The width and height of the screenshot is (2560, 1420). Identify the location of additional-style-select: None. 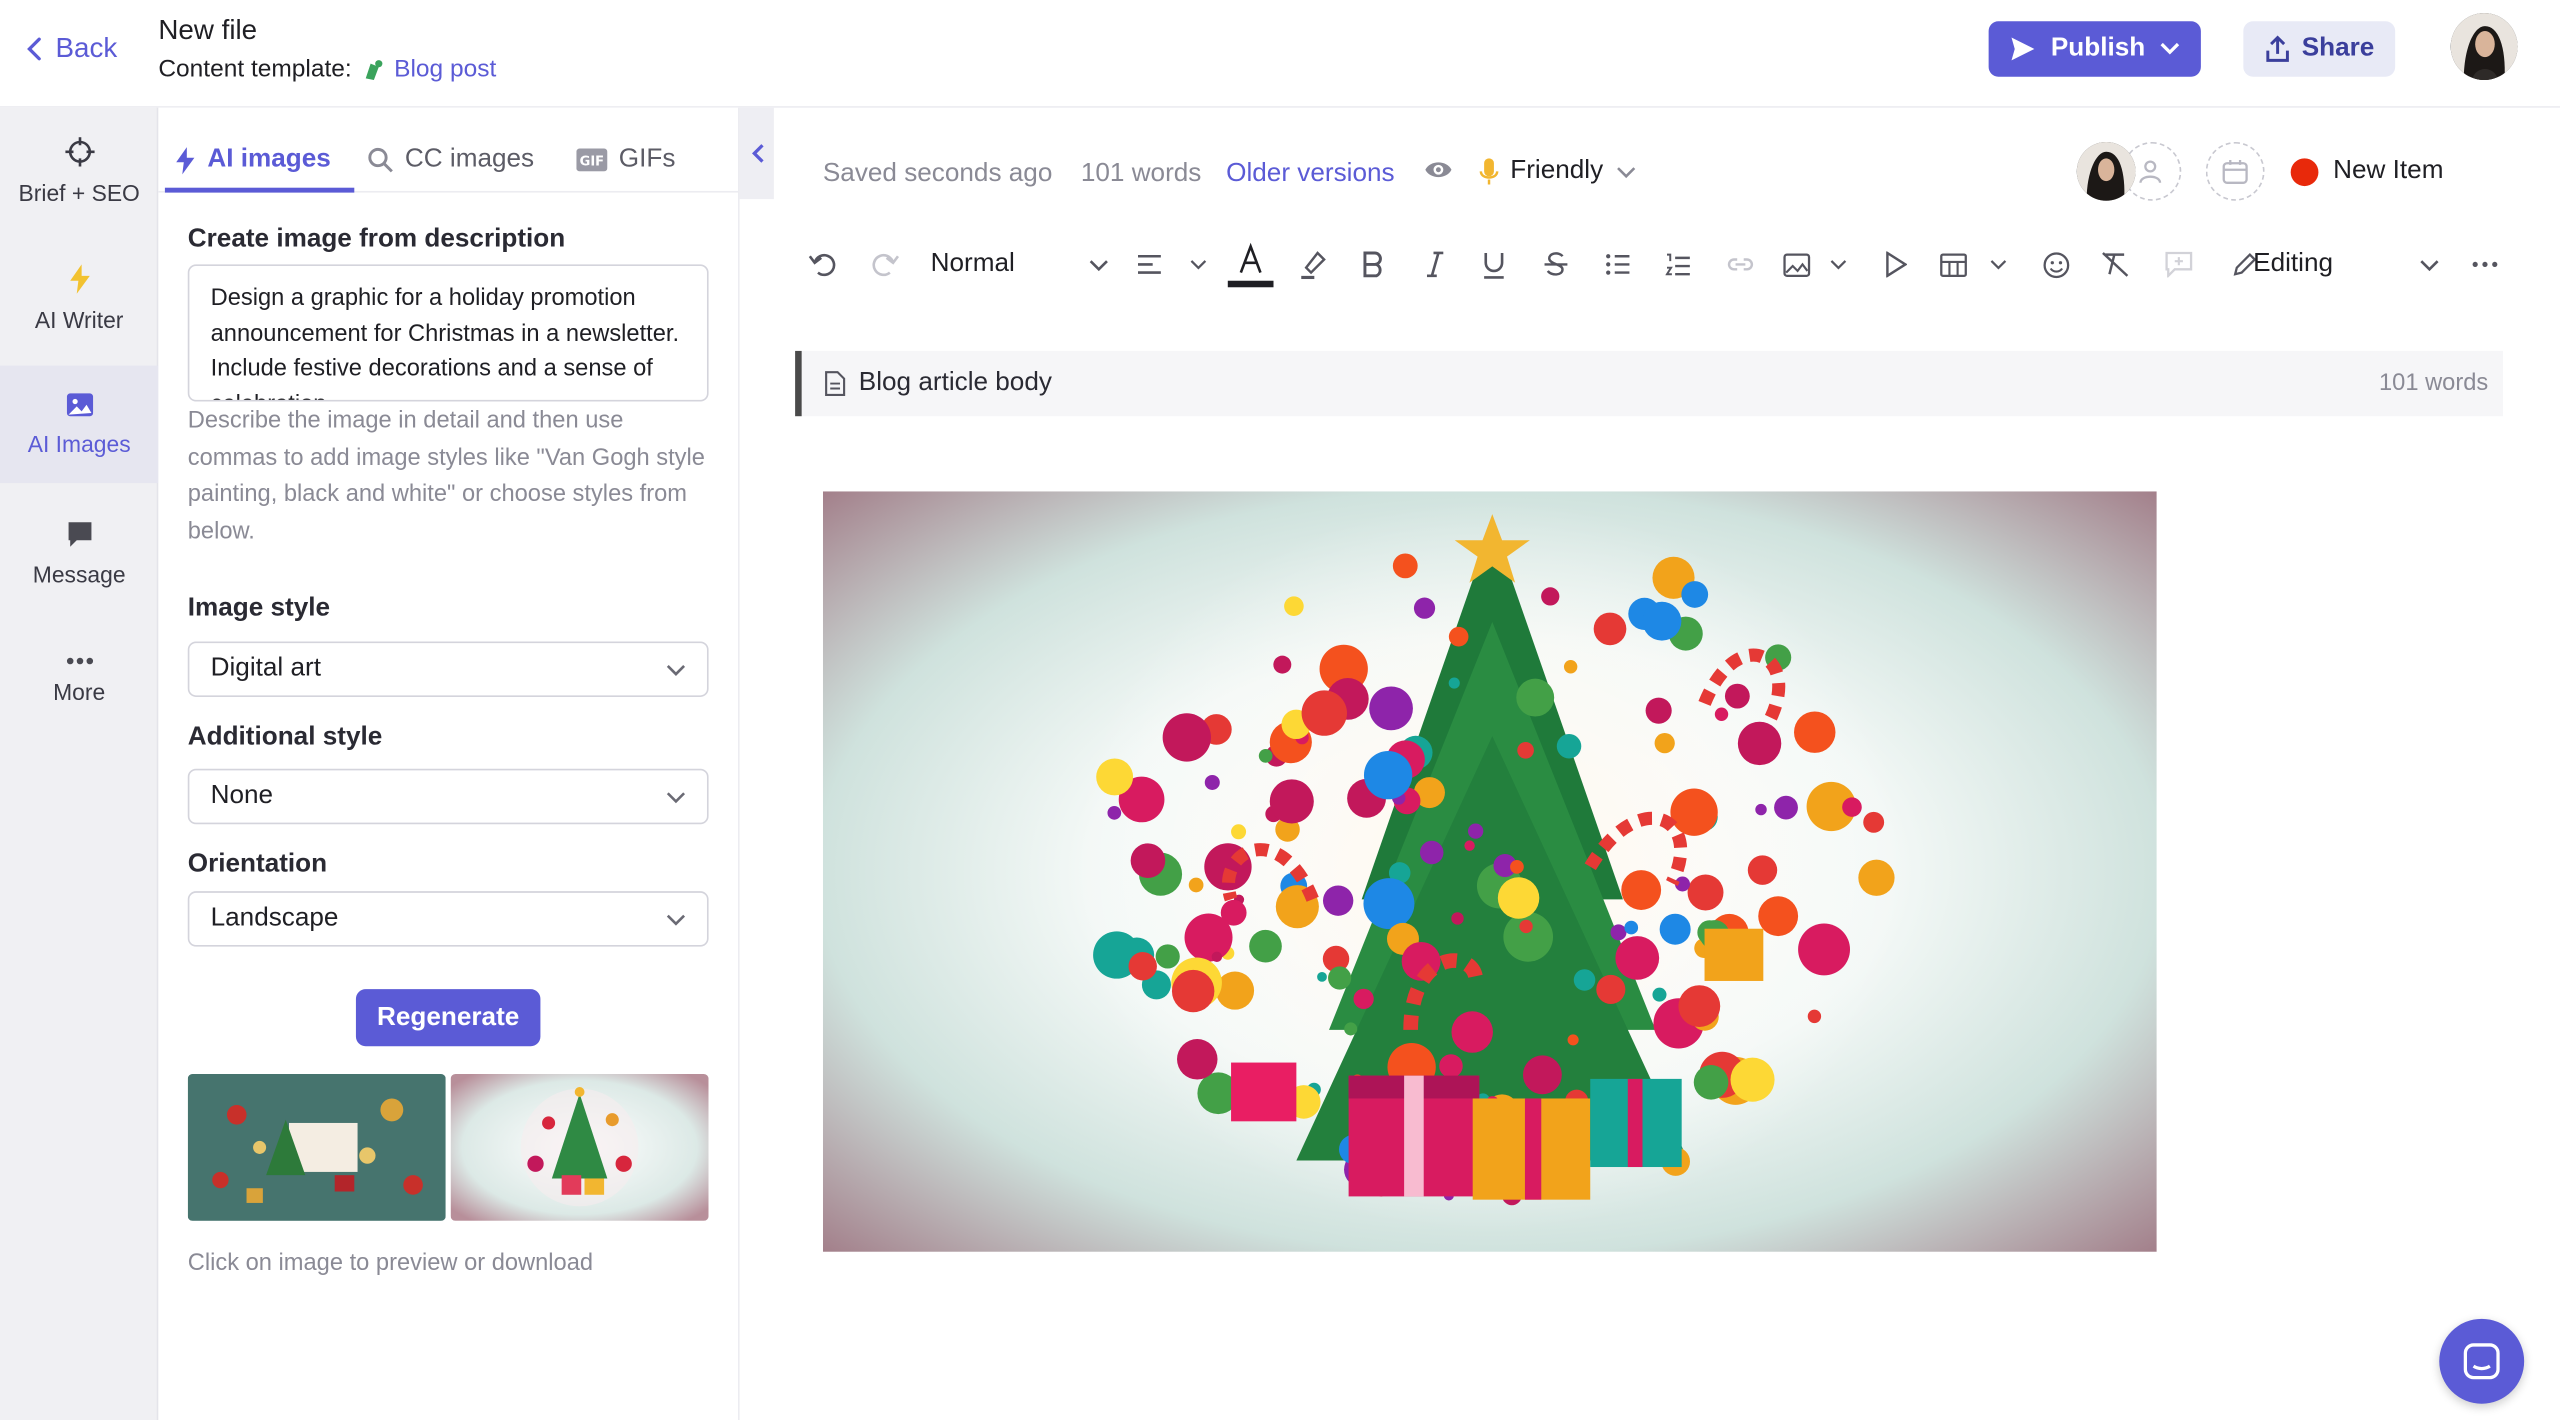
(448, 796).